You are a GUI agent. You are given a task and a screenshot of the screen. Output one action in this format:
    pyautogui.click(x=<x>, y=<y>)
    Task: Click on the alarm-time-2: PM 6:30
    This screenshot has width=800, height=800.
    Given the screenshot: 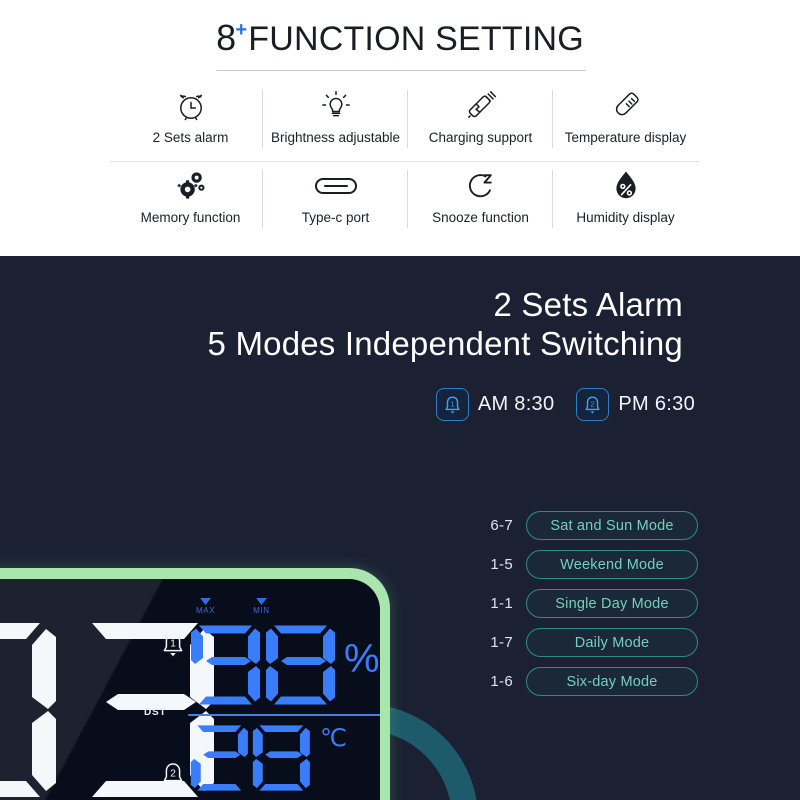 What is the action you would take?
    pyautogui.click(x=656, y=404)
    